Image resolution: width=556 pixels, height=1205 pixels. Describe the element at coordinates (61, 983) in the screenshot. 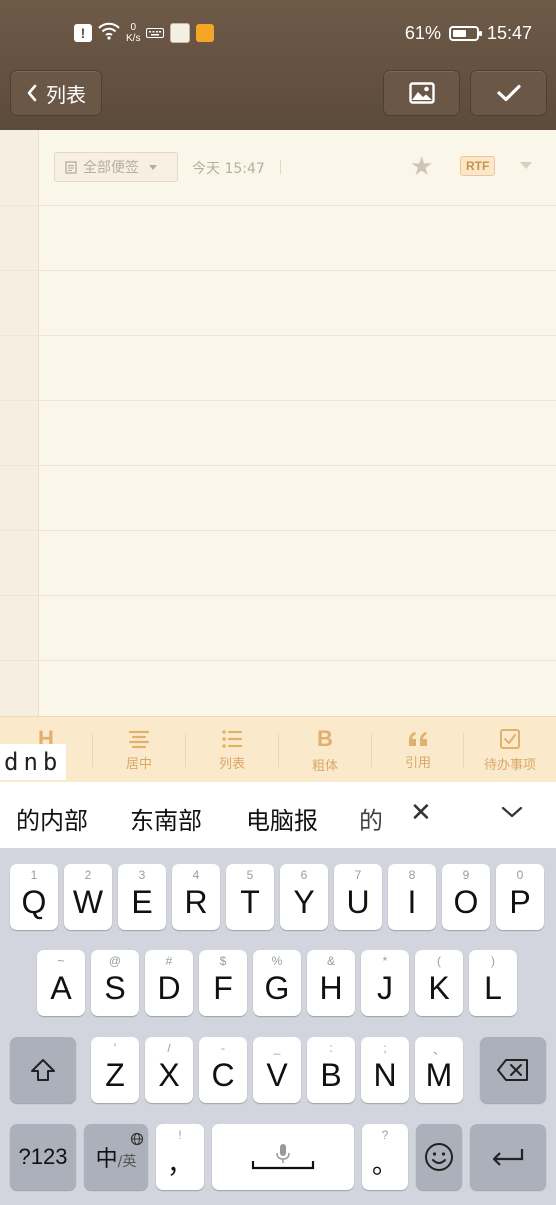

I see `key-a: ~ A` at that location.